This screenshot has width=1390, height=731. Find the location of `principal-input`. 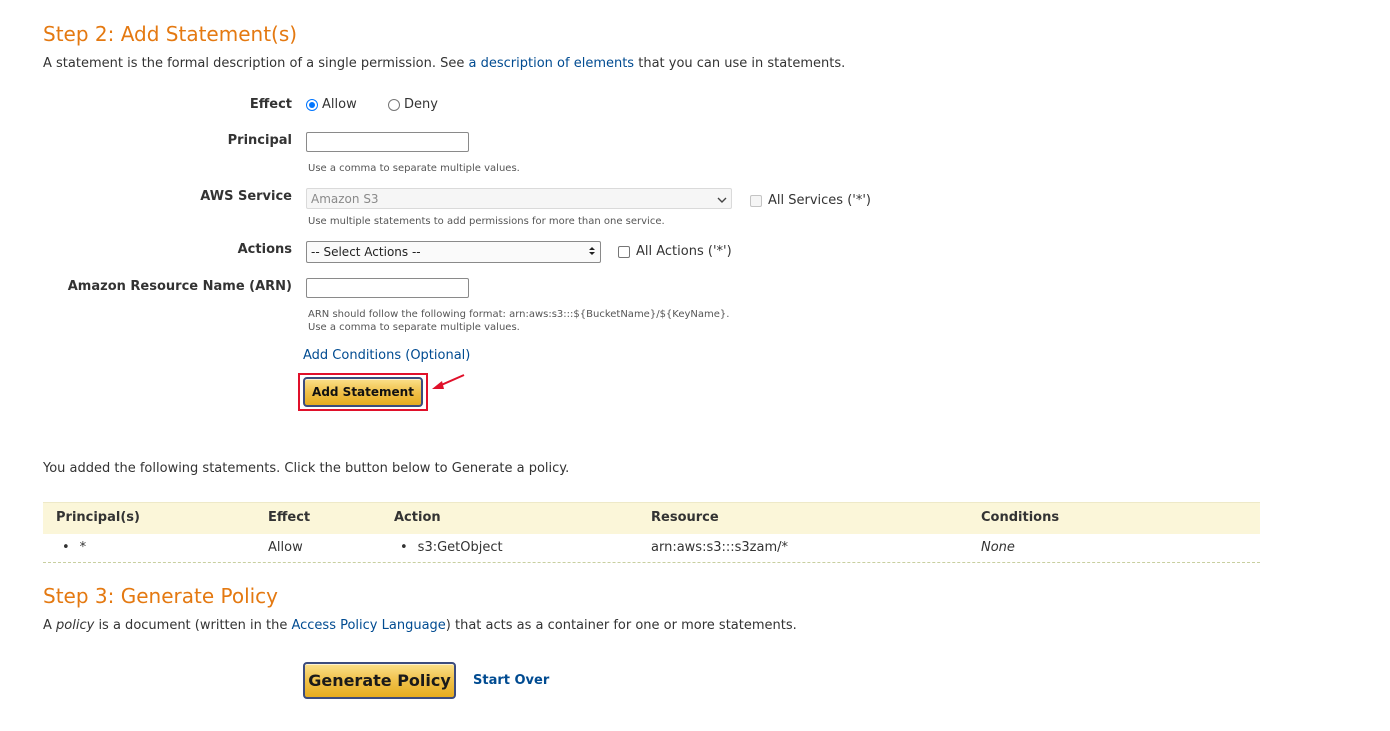

principal-input is located at coordinates (387, 142).